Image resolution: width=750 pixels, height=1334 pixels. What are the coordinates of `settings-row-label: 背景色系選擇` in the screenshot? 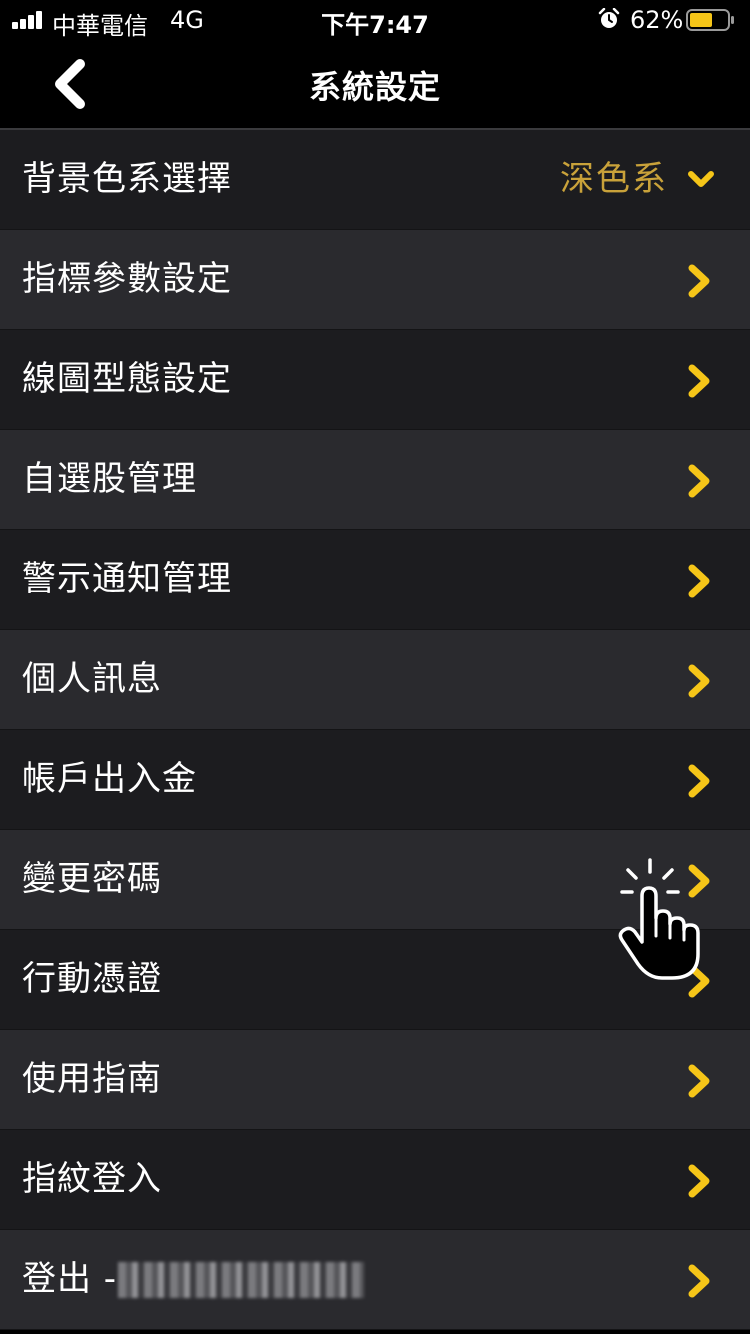 It's located at (127, 179).